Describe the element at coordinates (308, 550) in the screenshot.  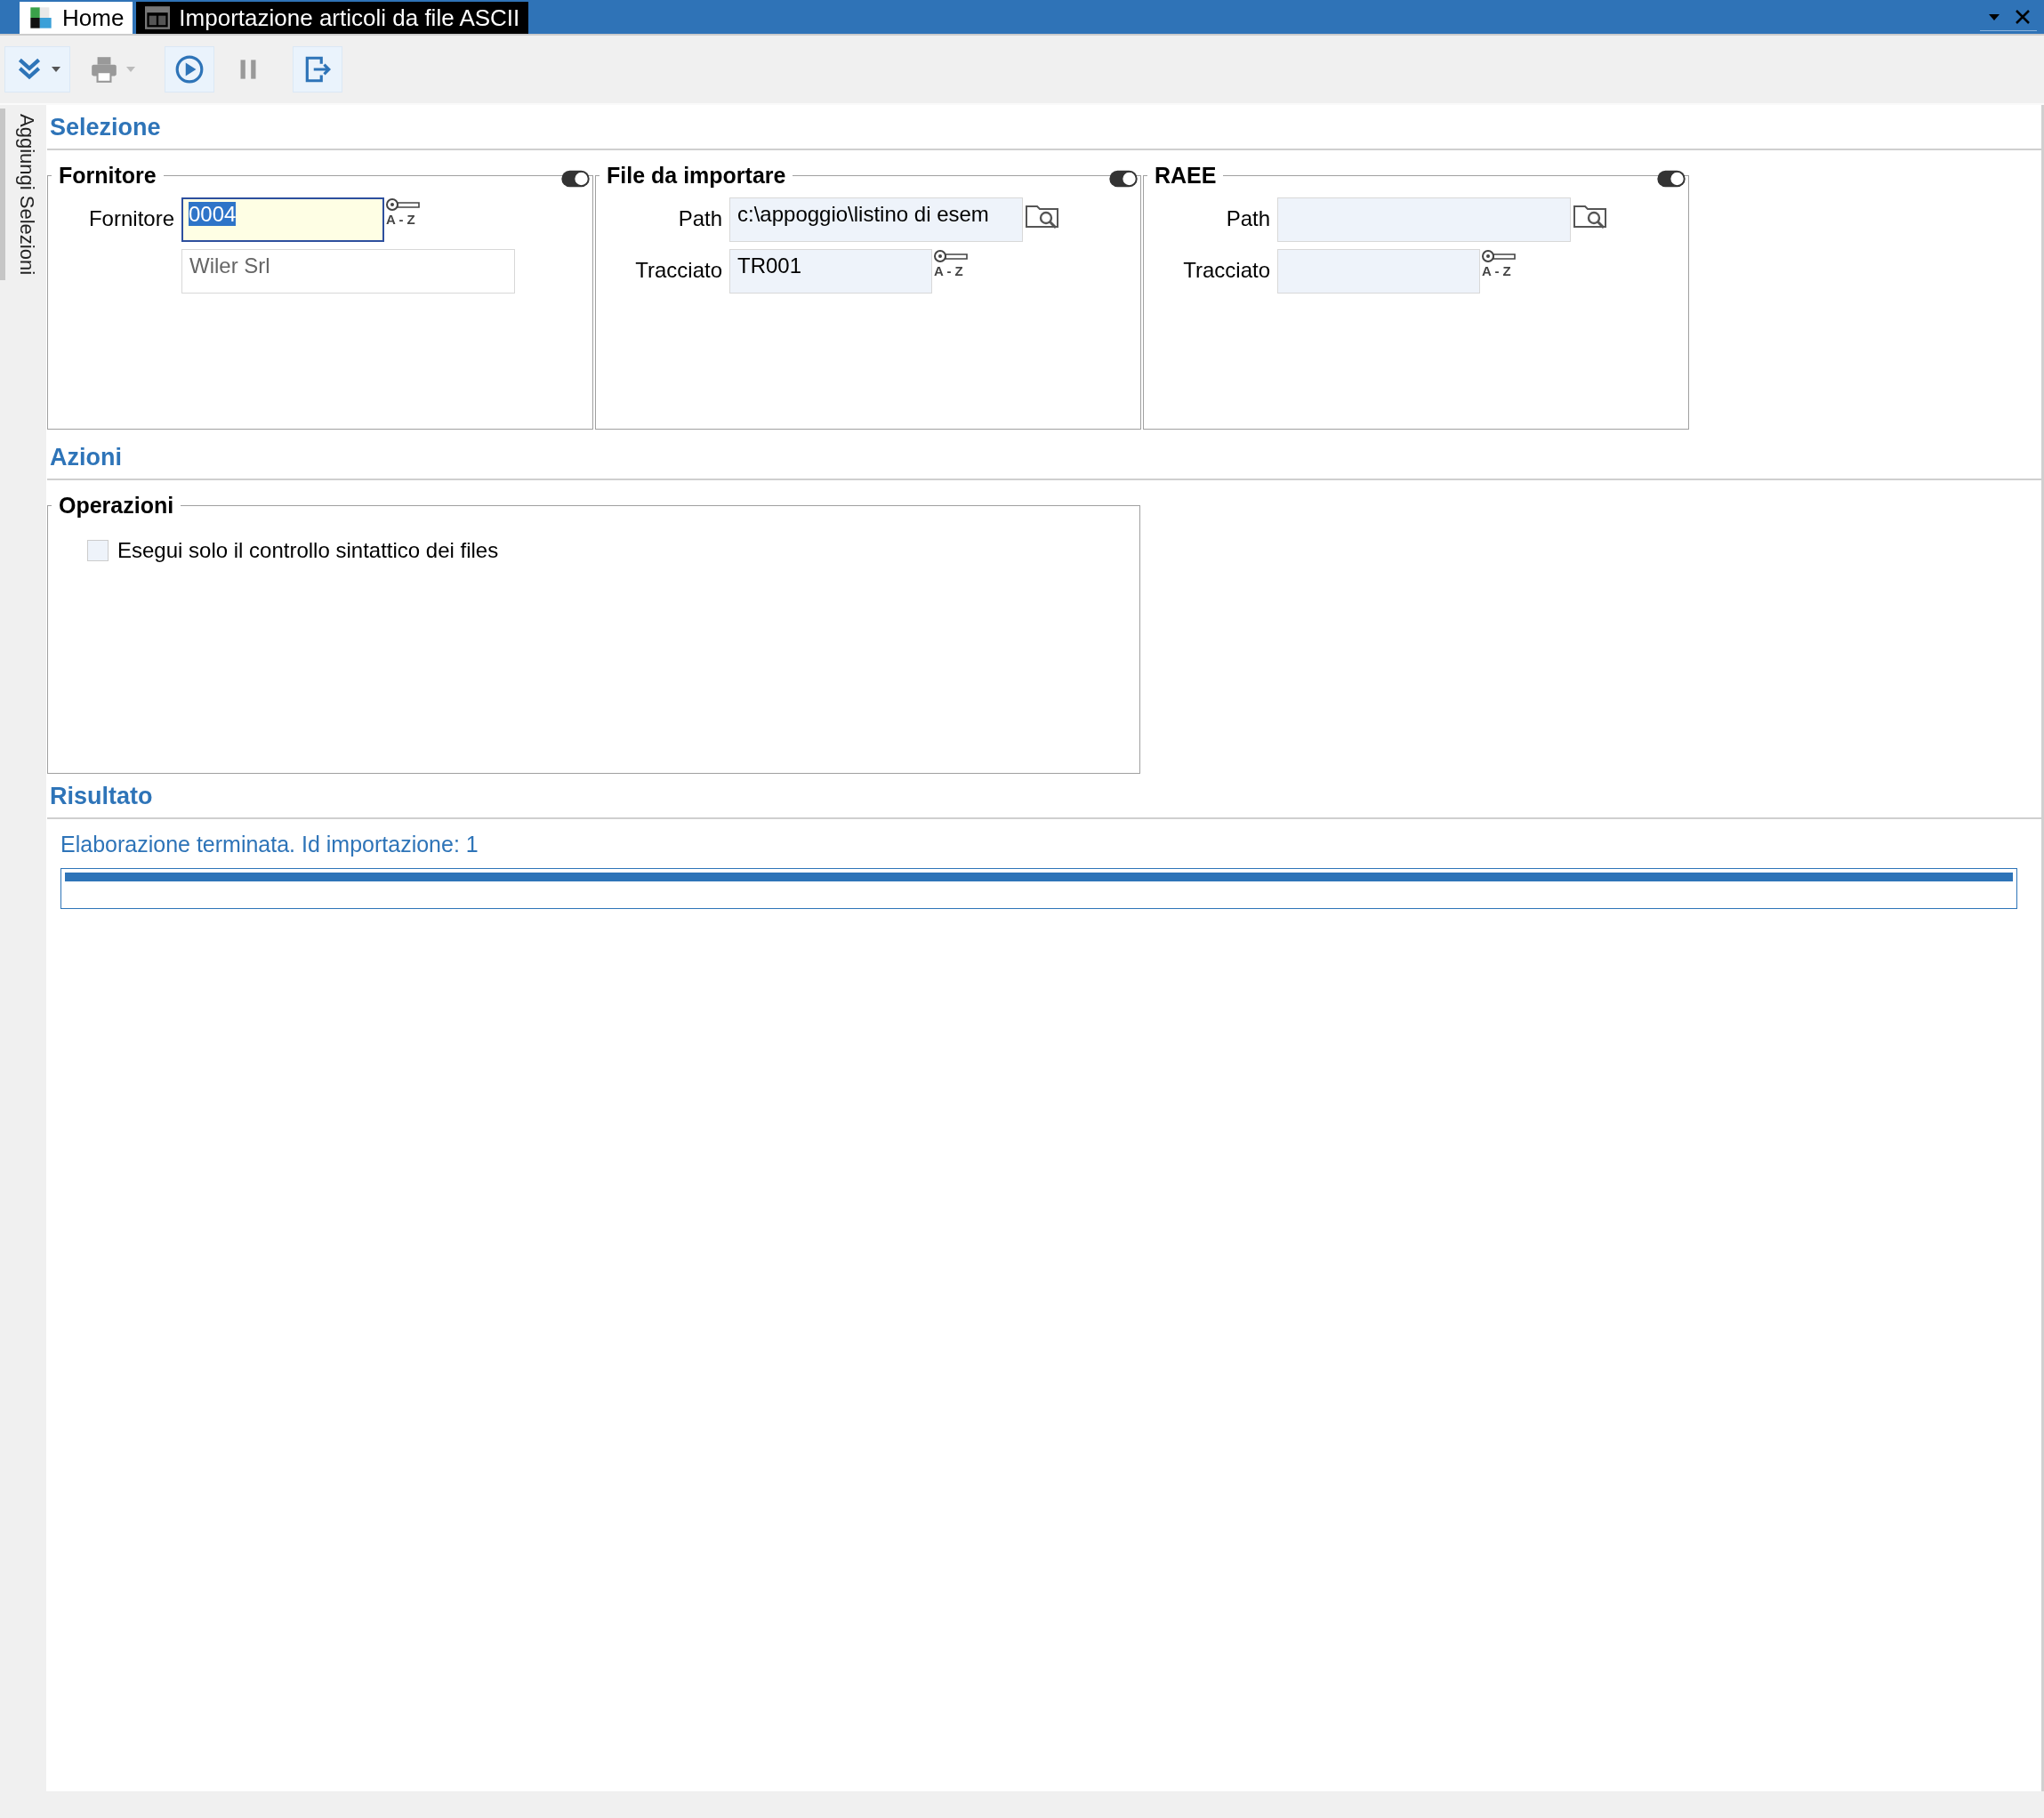
I see `checkbox-label: Esegui solo il controllo sintattico dei files` at that location.